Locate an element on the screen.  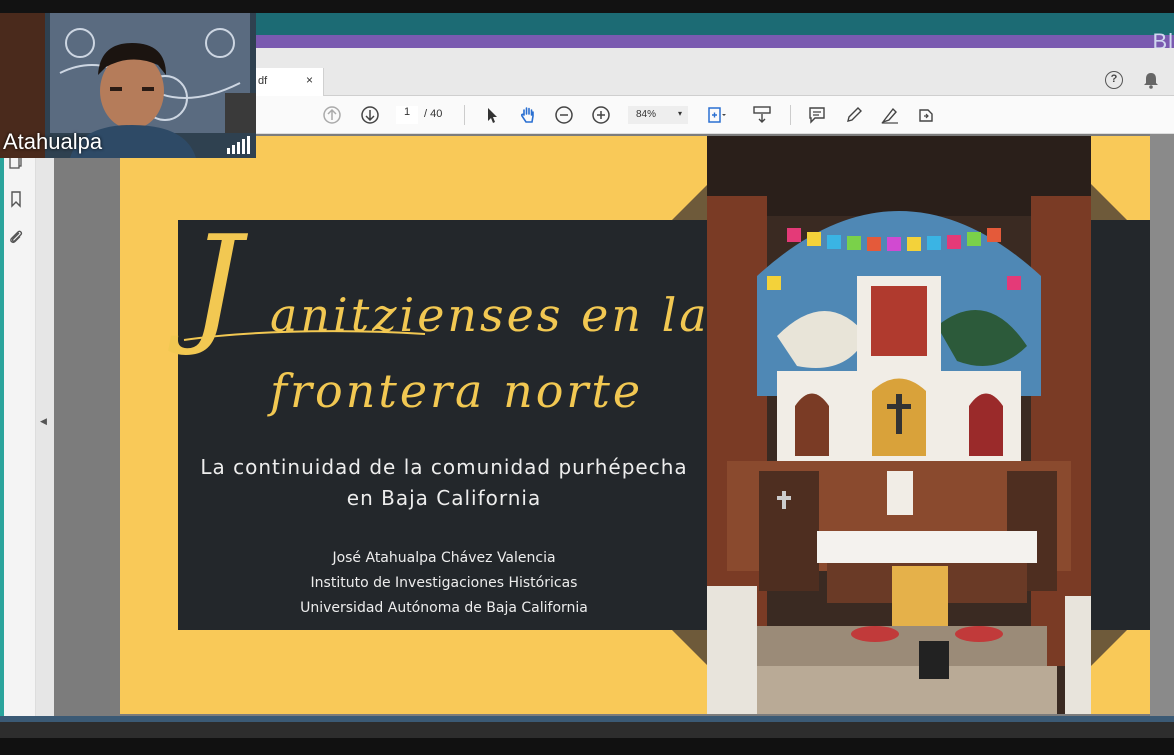
subtitle-line2: en Baja California is located at coordinates (444, 498).